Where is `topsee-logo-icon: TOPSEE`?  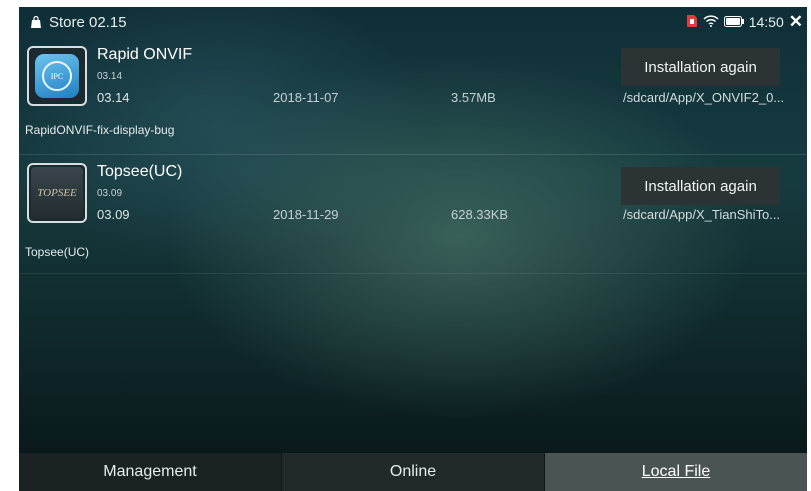
topsee-logo-icon: TOPSEE is located at coordinates (57, 193).